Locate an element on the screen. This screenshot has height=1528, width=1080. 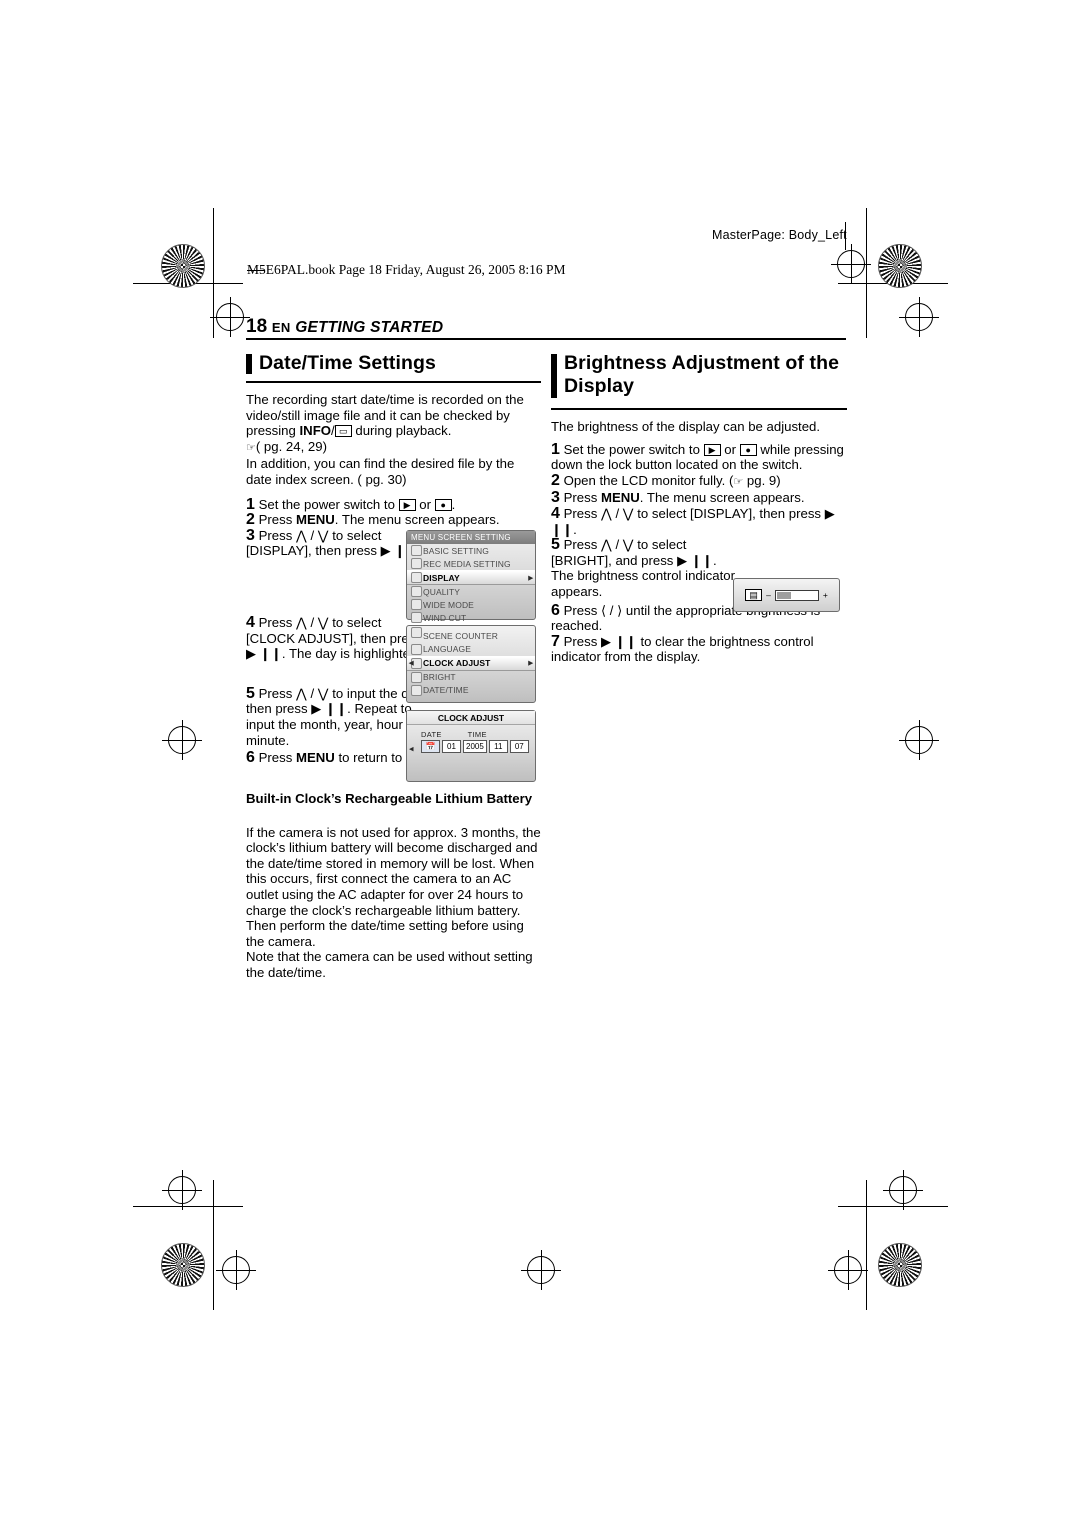
menu-button-label-2: MENU is located at coordinates (315, 758).